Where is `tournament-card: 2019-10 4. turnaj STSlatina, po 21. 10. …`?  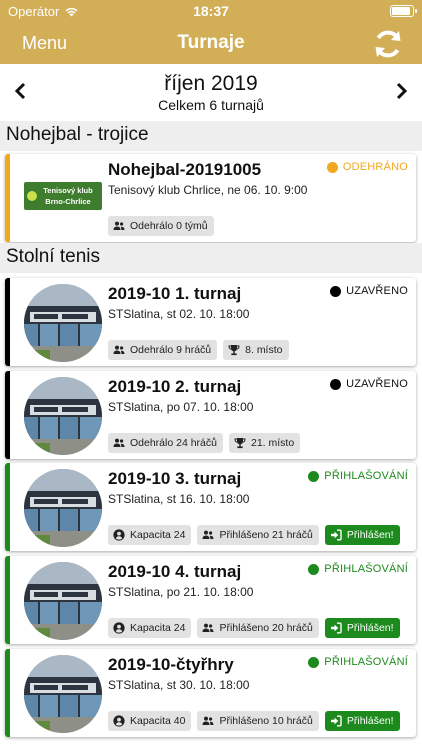 tournament-card: 2019-10 4. turnaj STSlatina, po 21. 10. … is located at coordinates (210, 600).